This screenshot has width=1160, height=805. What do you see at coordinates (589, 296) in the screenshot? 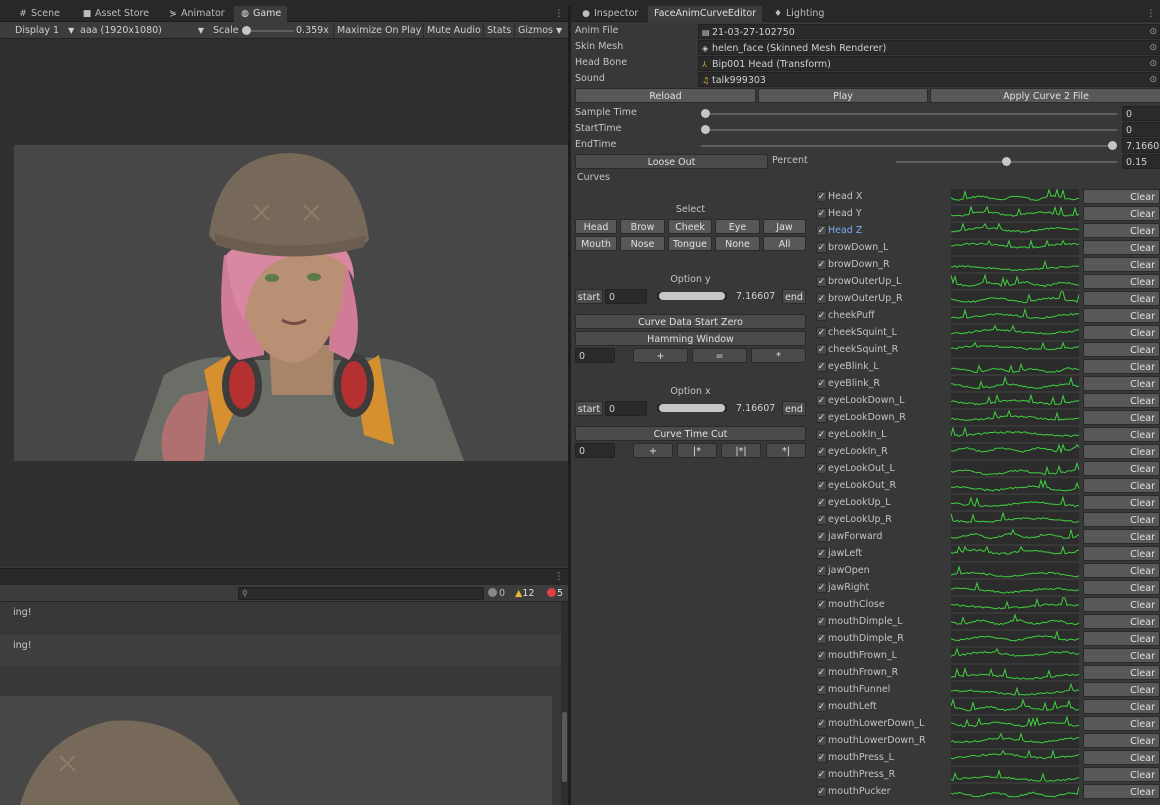
I see `option-y-start-button: start` at bounding box center [589, 296].